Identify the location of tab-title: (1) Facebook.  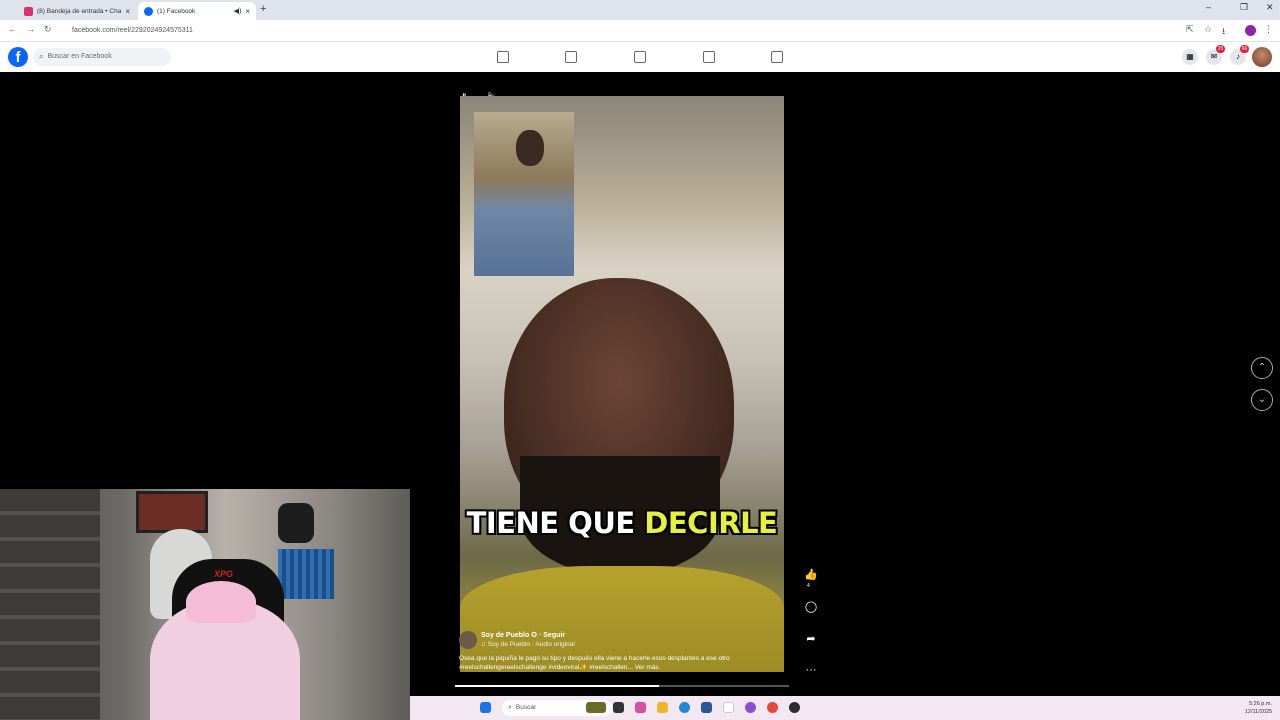
(176, 11).